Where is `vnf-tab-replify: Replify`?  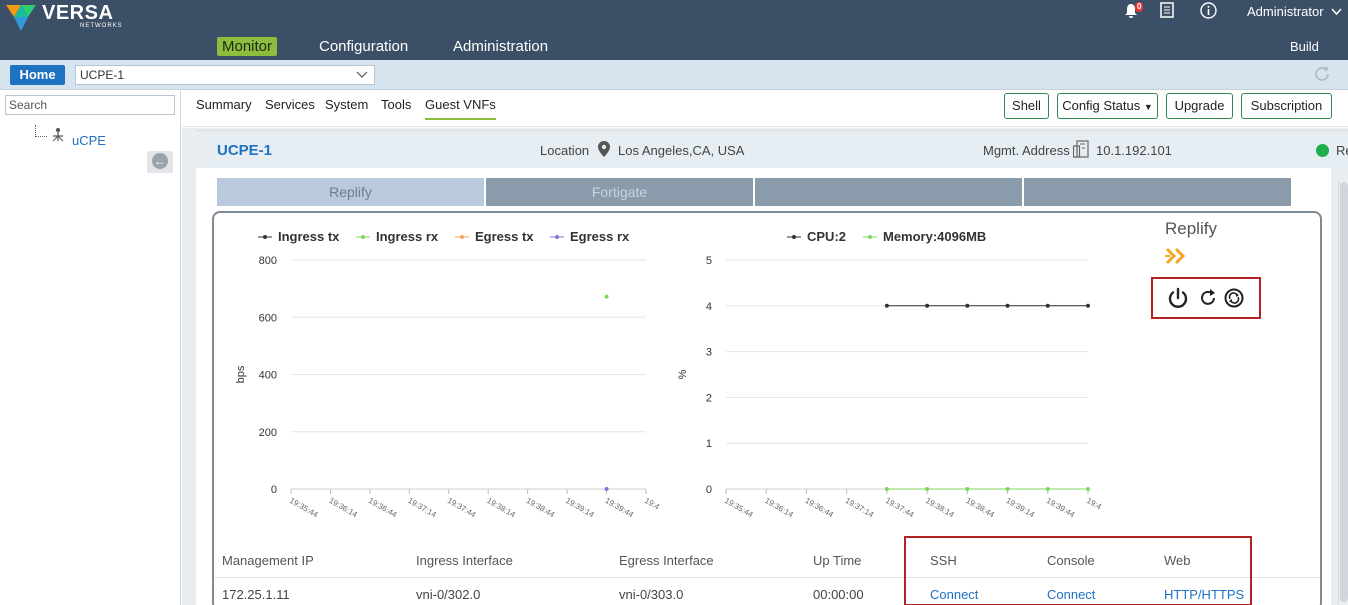
vnf-tab-replify: Replify is located at coordinates (350, 192).